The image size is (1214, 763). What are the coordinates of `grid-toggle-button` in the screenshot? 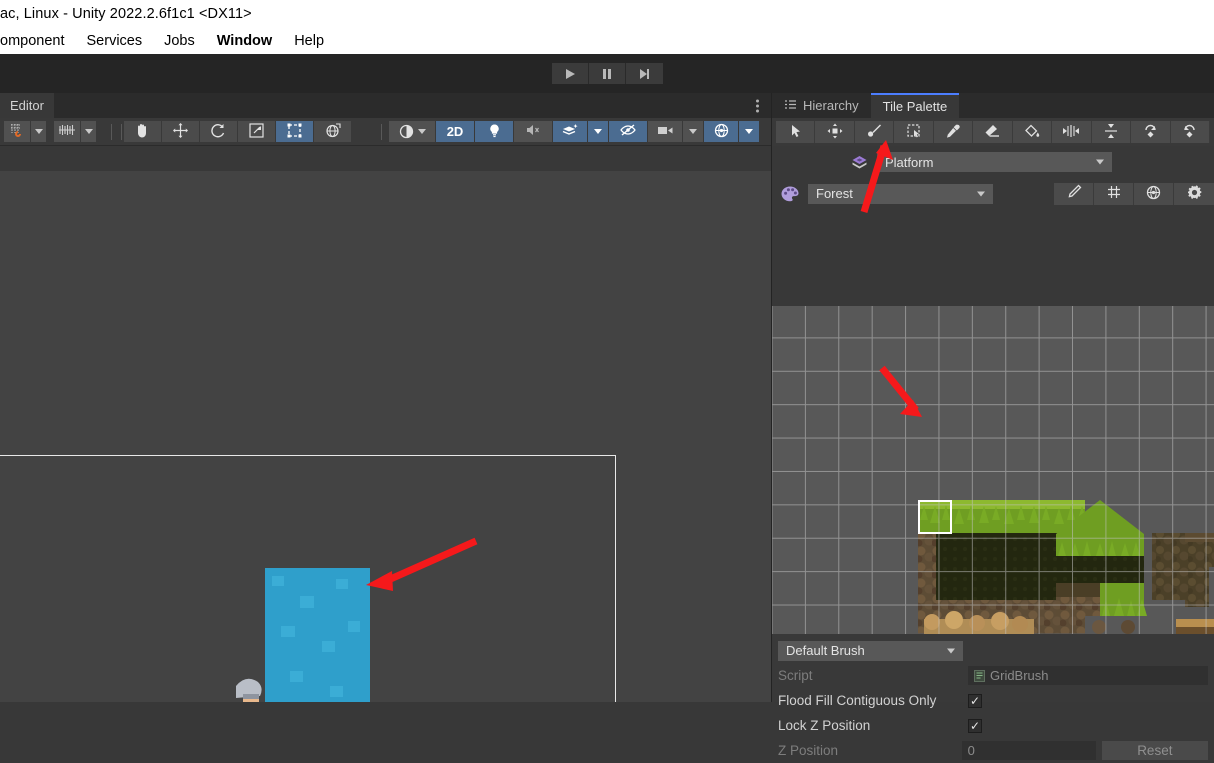 It's located at (1114, 193).